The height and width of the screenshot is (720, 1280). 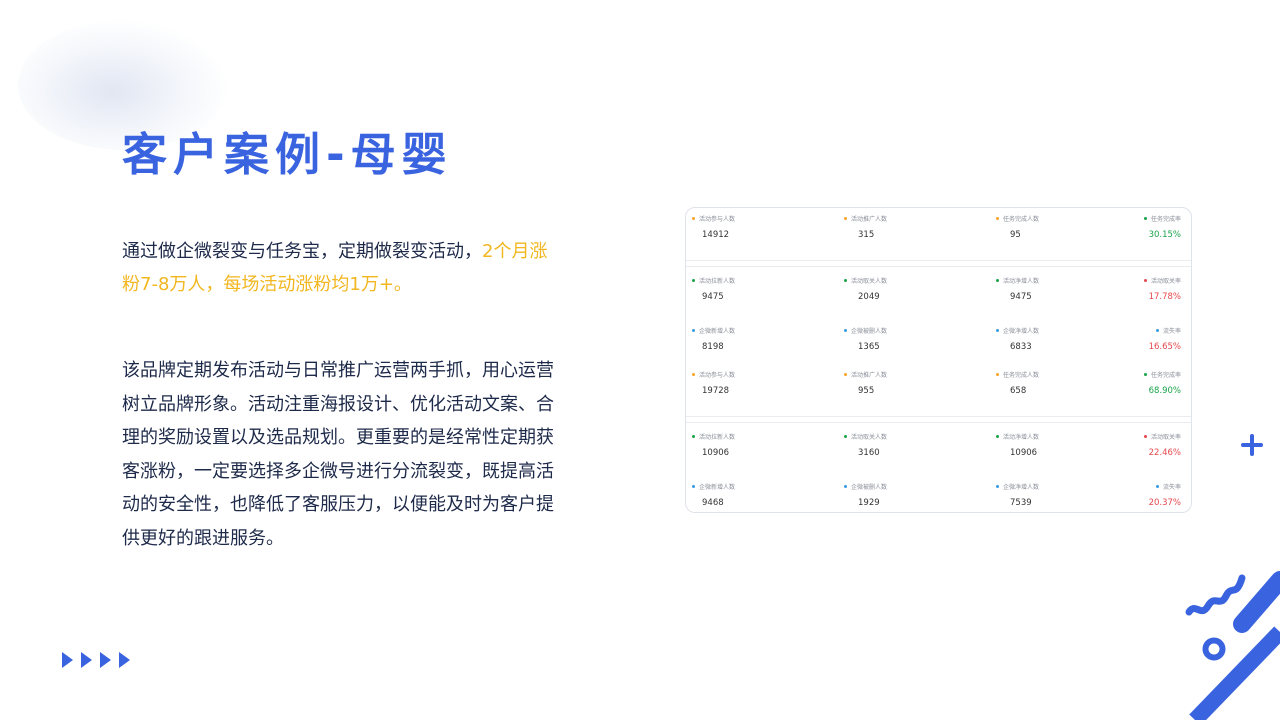 What do you see at coordinates (869, 297) in the screenshot?
I see `stat-value: 2049` at bounding box center [869, 297].